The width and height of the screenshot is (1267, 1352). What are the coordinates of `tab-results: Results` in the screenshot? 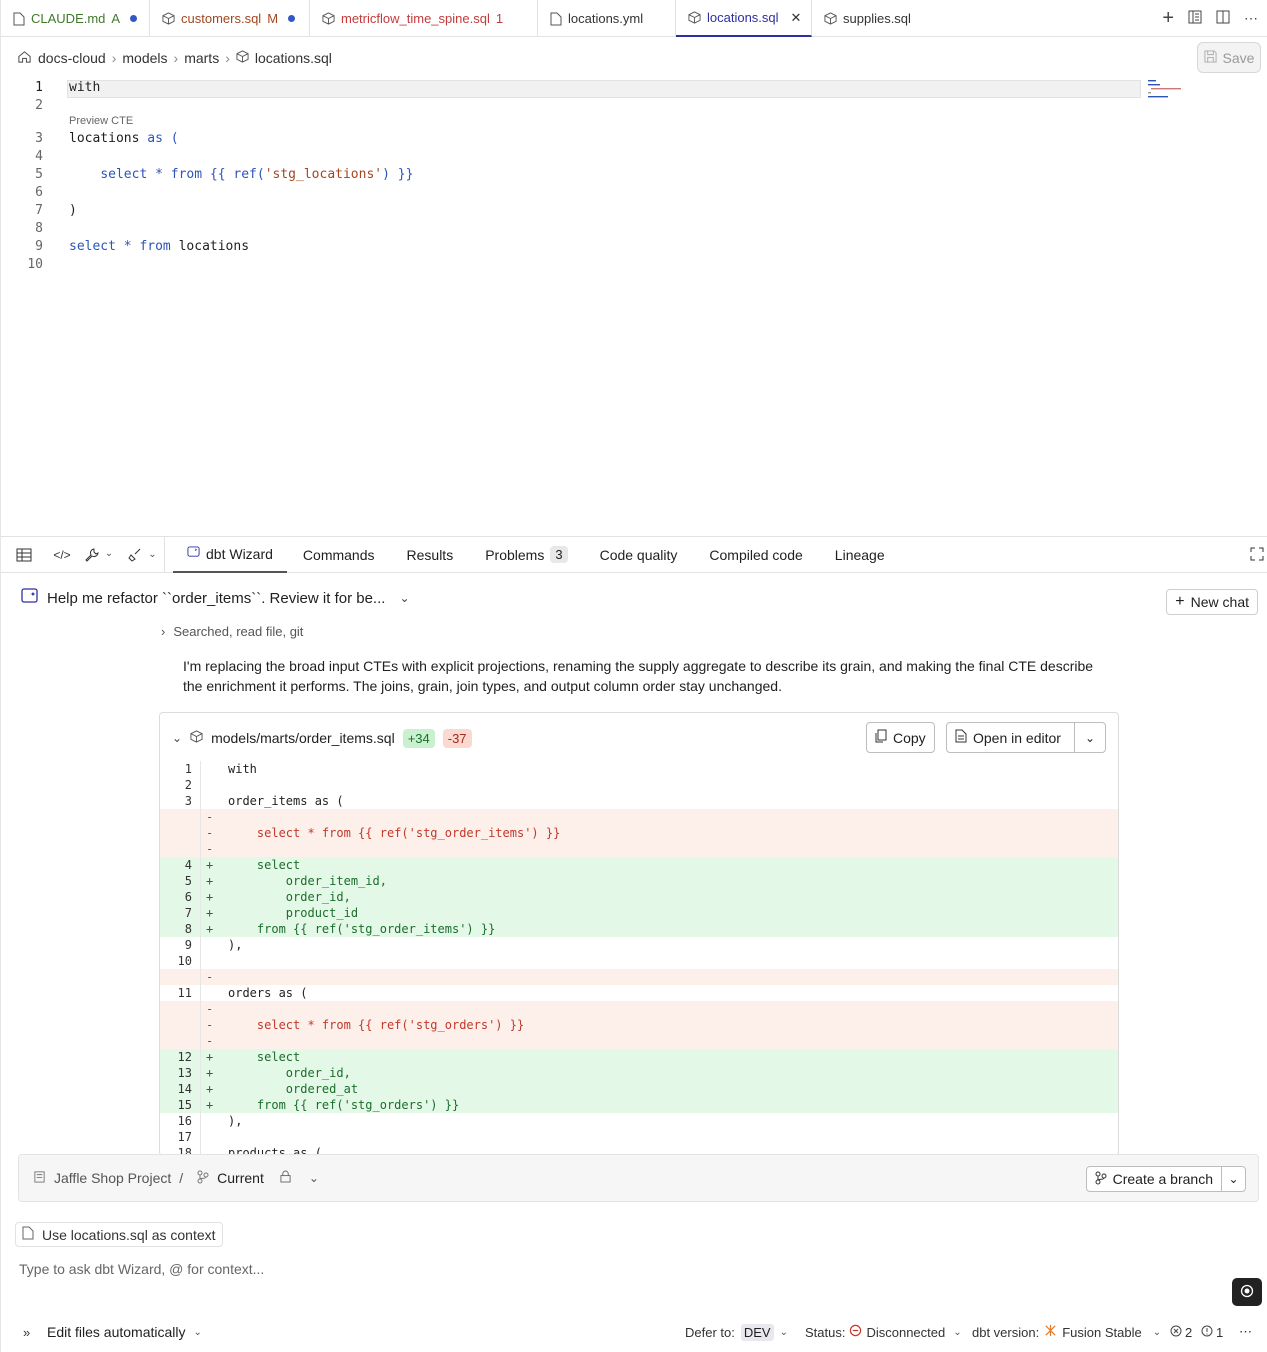 It's located at (430, 555).